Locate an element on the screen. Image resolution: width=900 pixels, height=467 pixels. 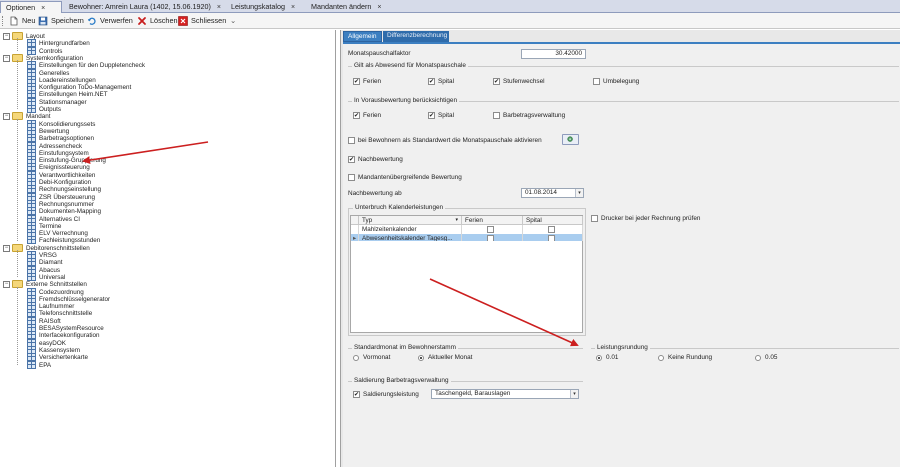
rundung-005-radio is located at coordinates (758, 358).